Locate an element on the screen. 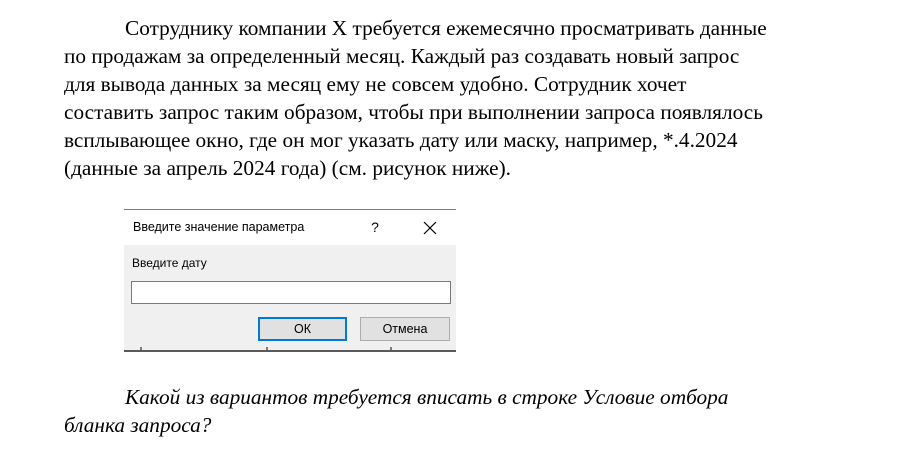 The height and width of the screenshot is (456, 906). cancel-button: Отмена is located at coordinates (405, 329).